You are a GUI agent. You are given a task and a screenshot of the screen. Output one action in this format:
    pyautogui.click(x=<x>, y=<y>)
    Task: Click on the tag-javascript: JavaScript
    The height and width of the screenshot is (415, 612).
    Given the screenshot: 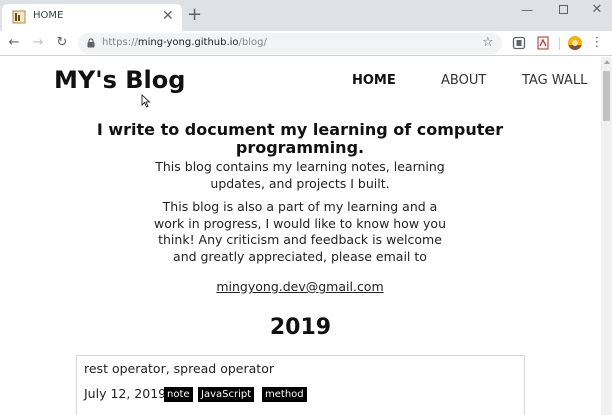 What is the action you would take?
    pyautogui.click(x=226, y=394)
    